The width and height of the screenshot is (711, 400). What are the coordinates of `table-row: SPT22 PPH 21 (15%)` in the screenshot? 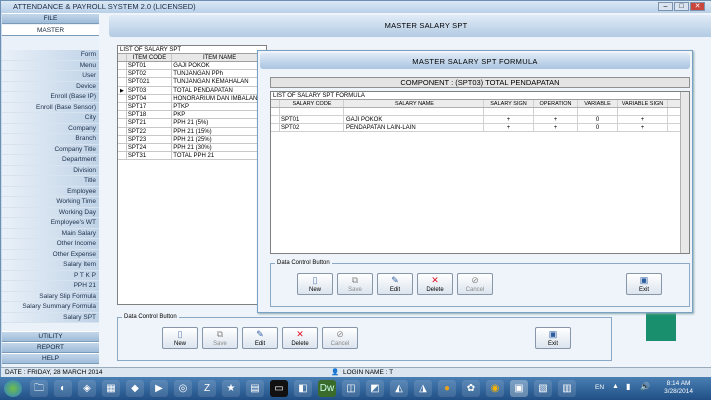 It's located at (192, 131).